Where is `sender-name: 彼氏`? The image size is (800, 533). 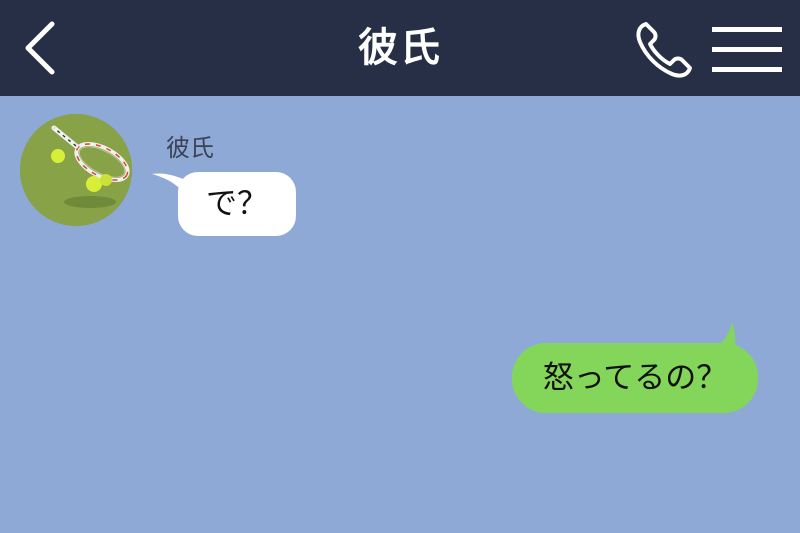
sender-name: 彼氏 is located at coordinates (190, 148).